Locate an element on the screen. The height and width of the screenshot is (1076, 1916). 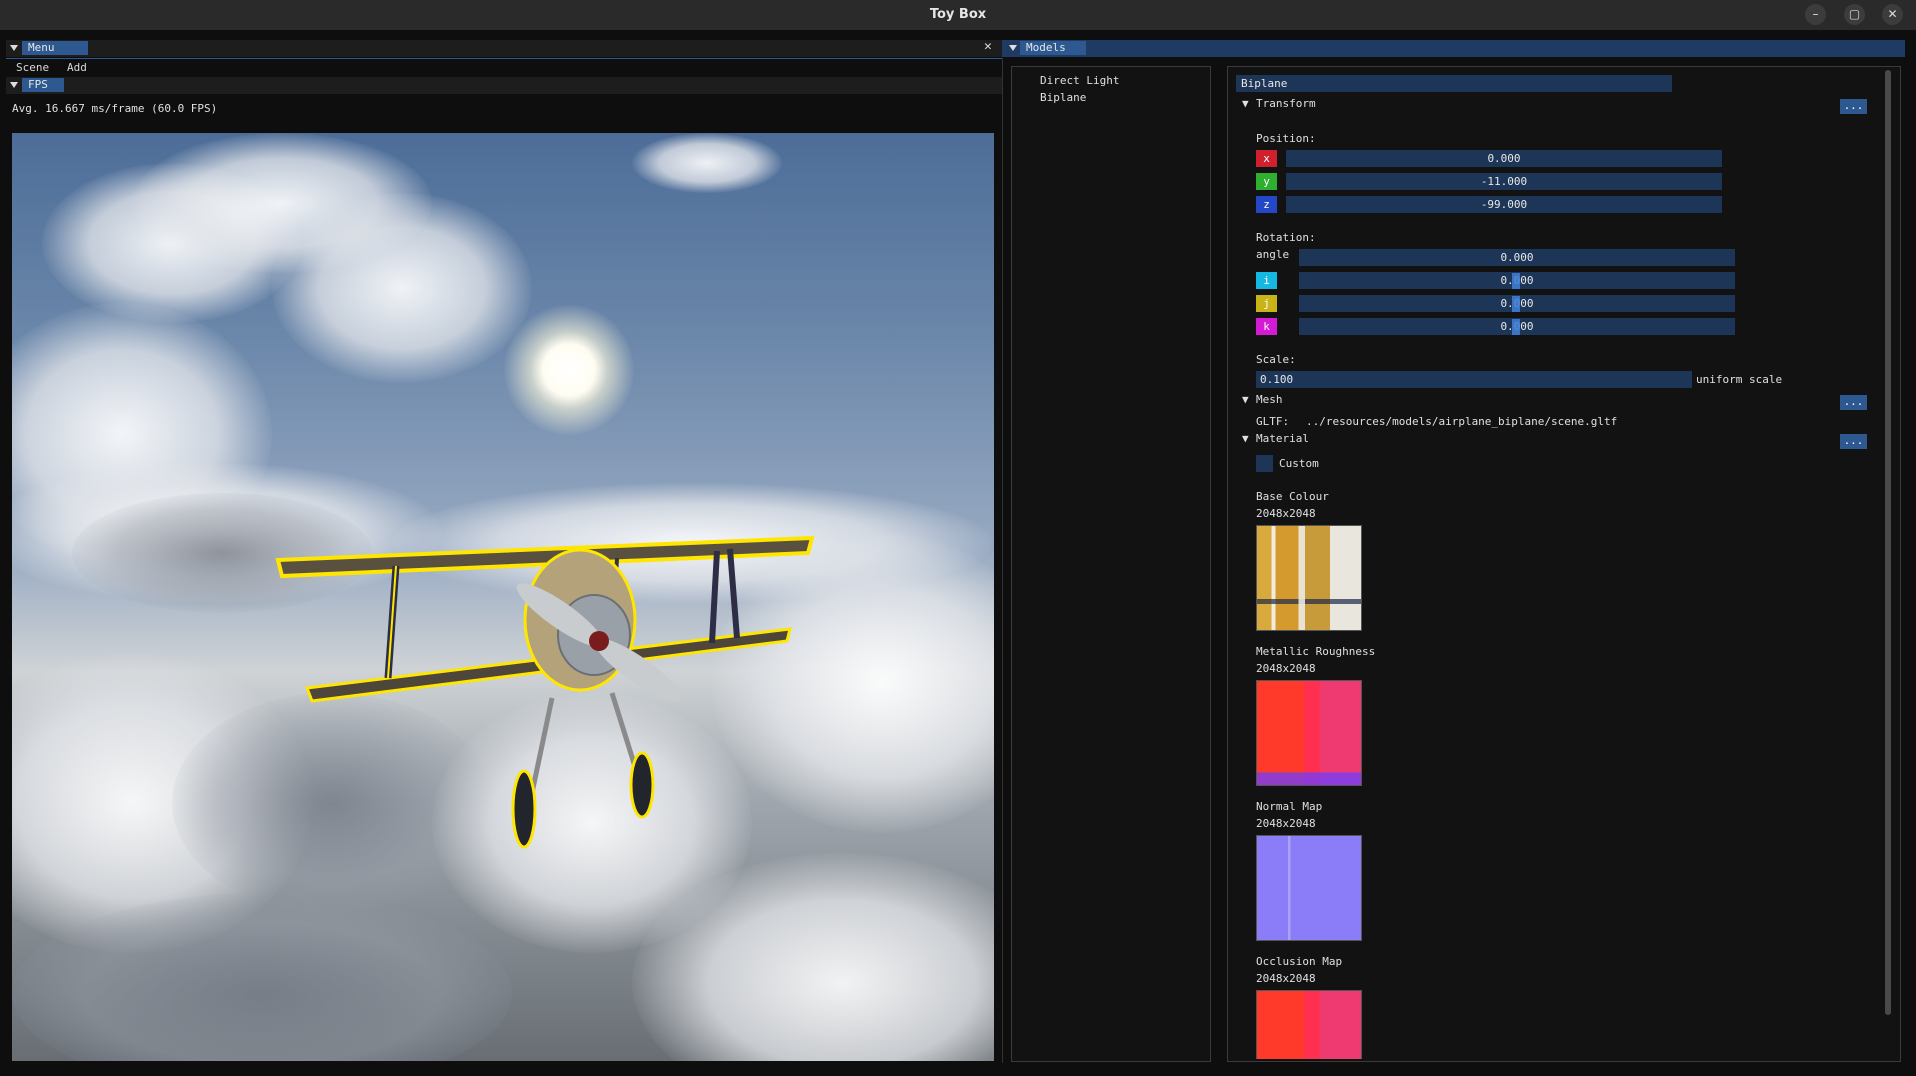
collapse-menu-icon is located at coordinates (14, 48).